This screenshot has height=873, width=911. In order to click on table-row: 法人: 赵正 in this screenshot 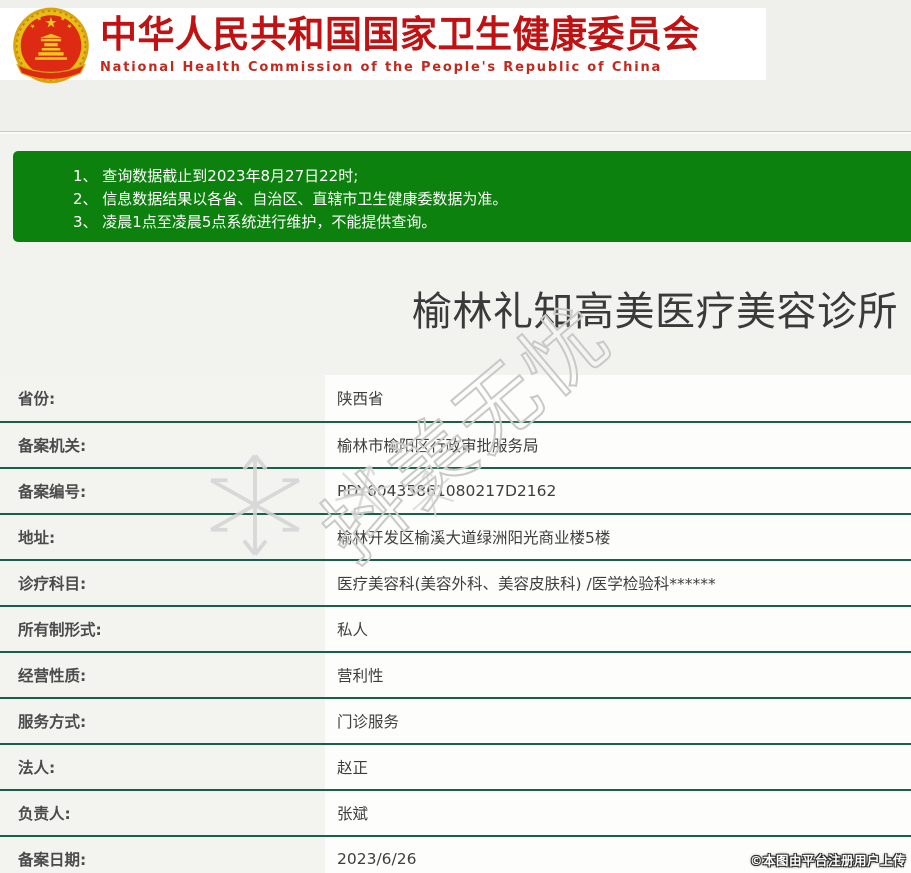, I will do `click(455, 766)`.